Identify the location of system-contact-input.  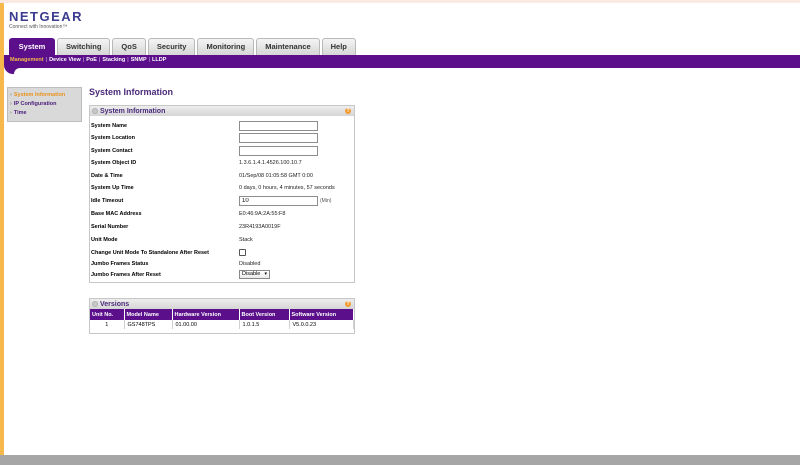
(278, 151).